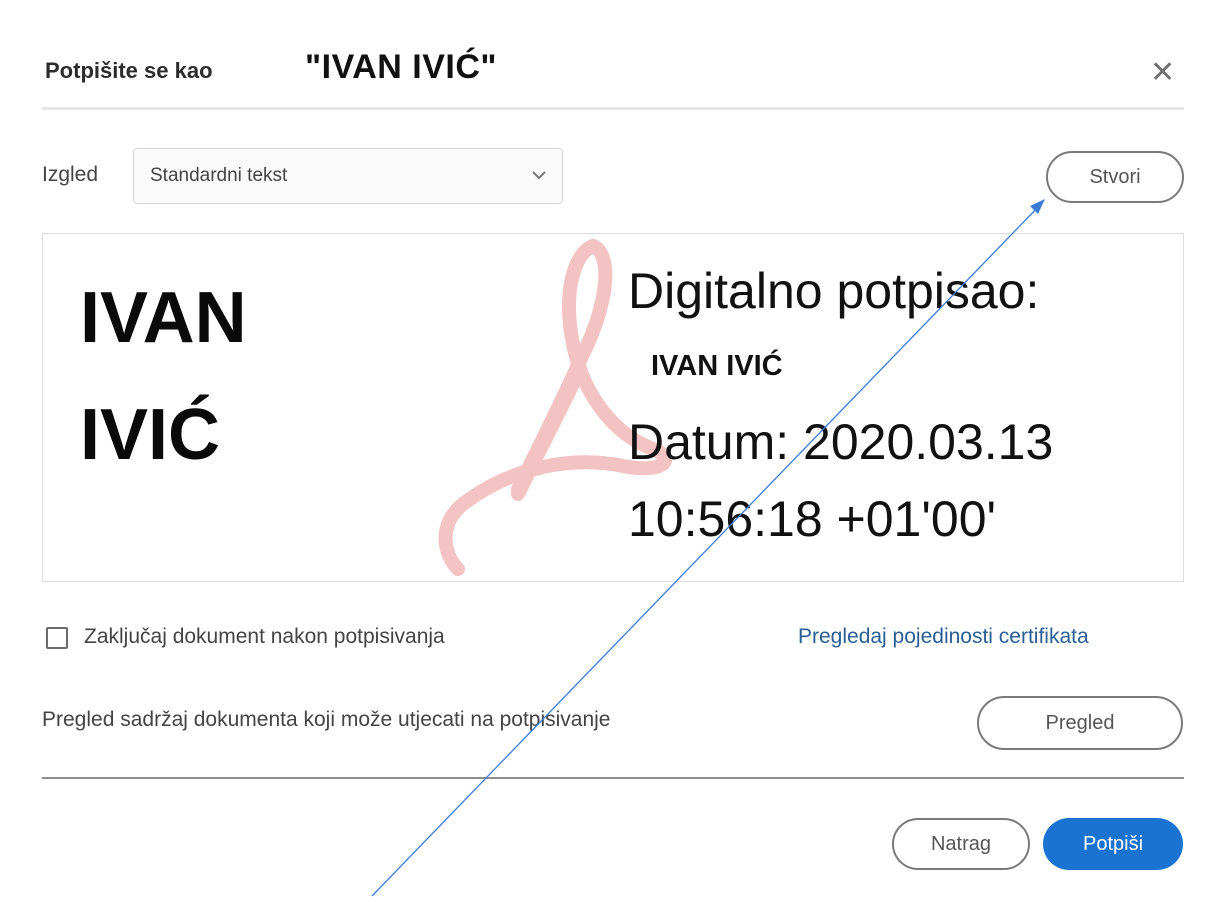 This screenshot has height=902, width=1206. What do you see at coordinates (70, 174) in the screenshot?
I see `appearance-label: Izgled` at bounding box center [70, 174].